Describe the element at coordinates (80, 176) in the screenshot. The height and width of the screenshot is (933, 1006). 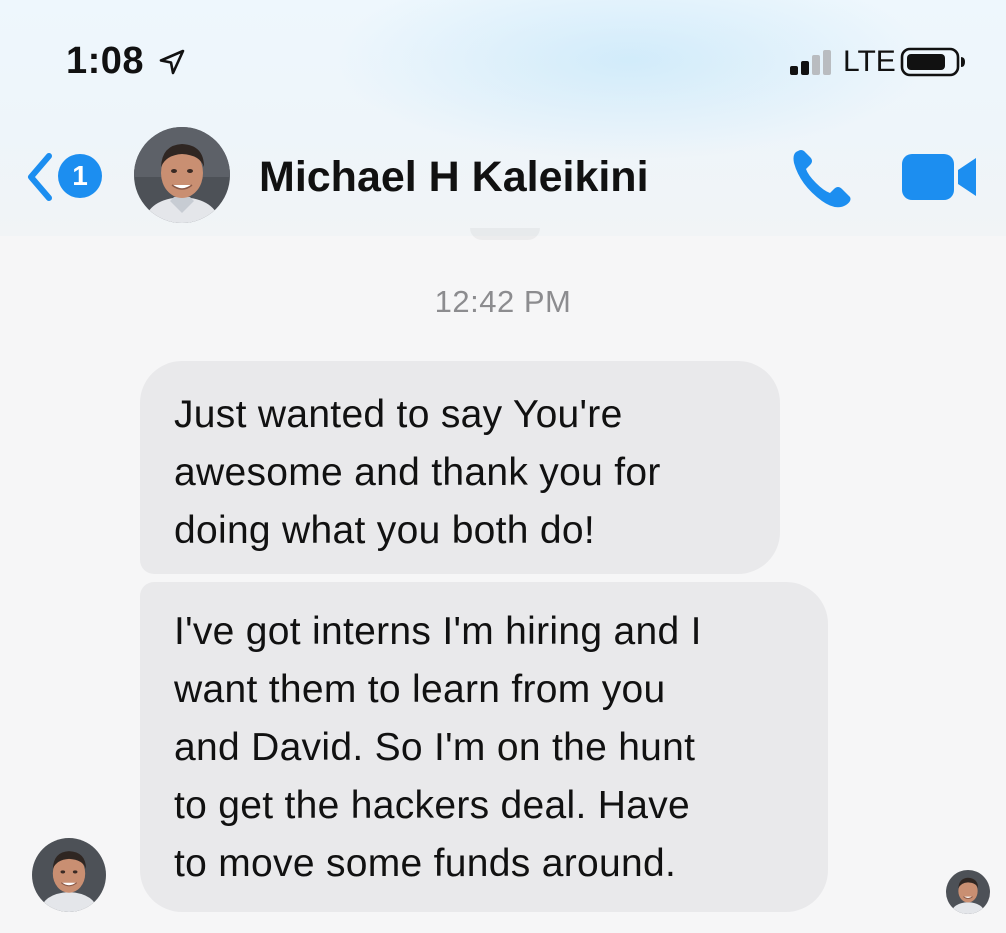
I see `unread-count-badge: 1` at that location.